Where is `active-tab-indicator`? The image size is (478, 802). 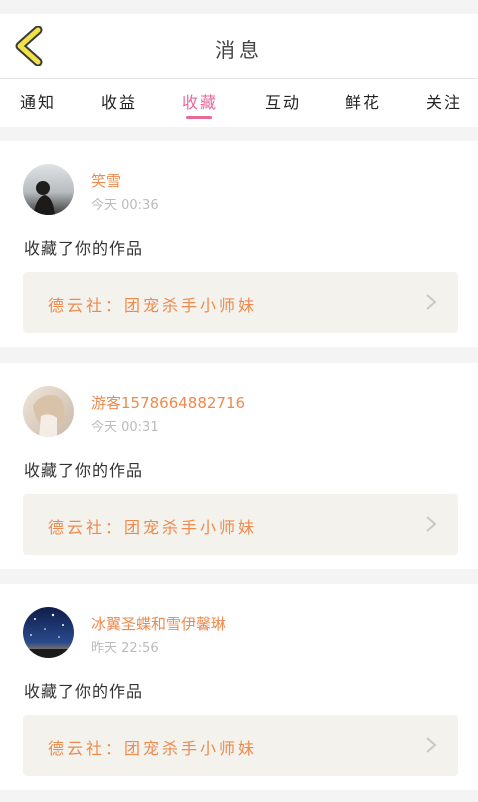 active-tab-indicator is located at coordinates (199, 117).